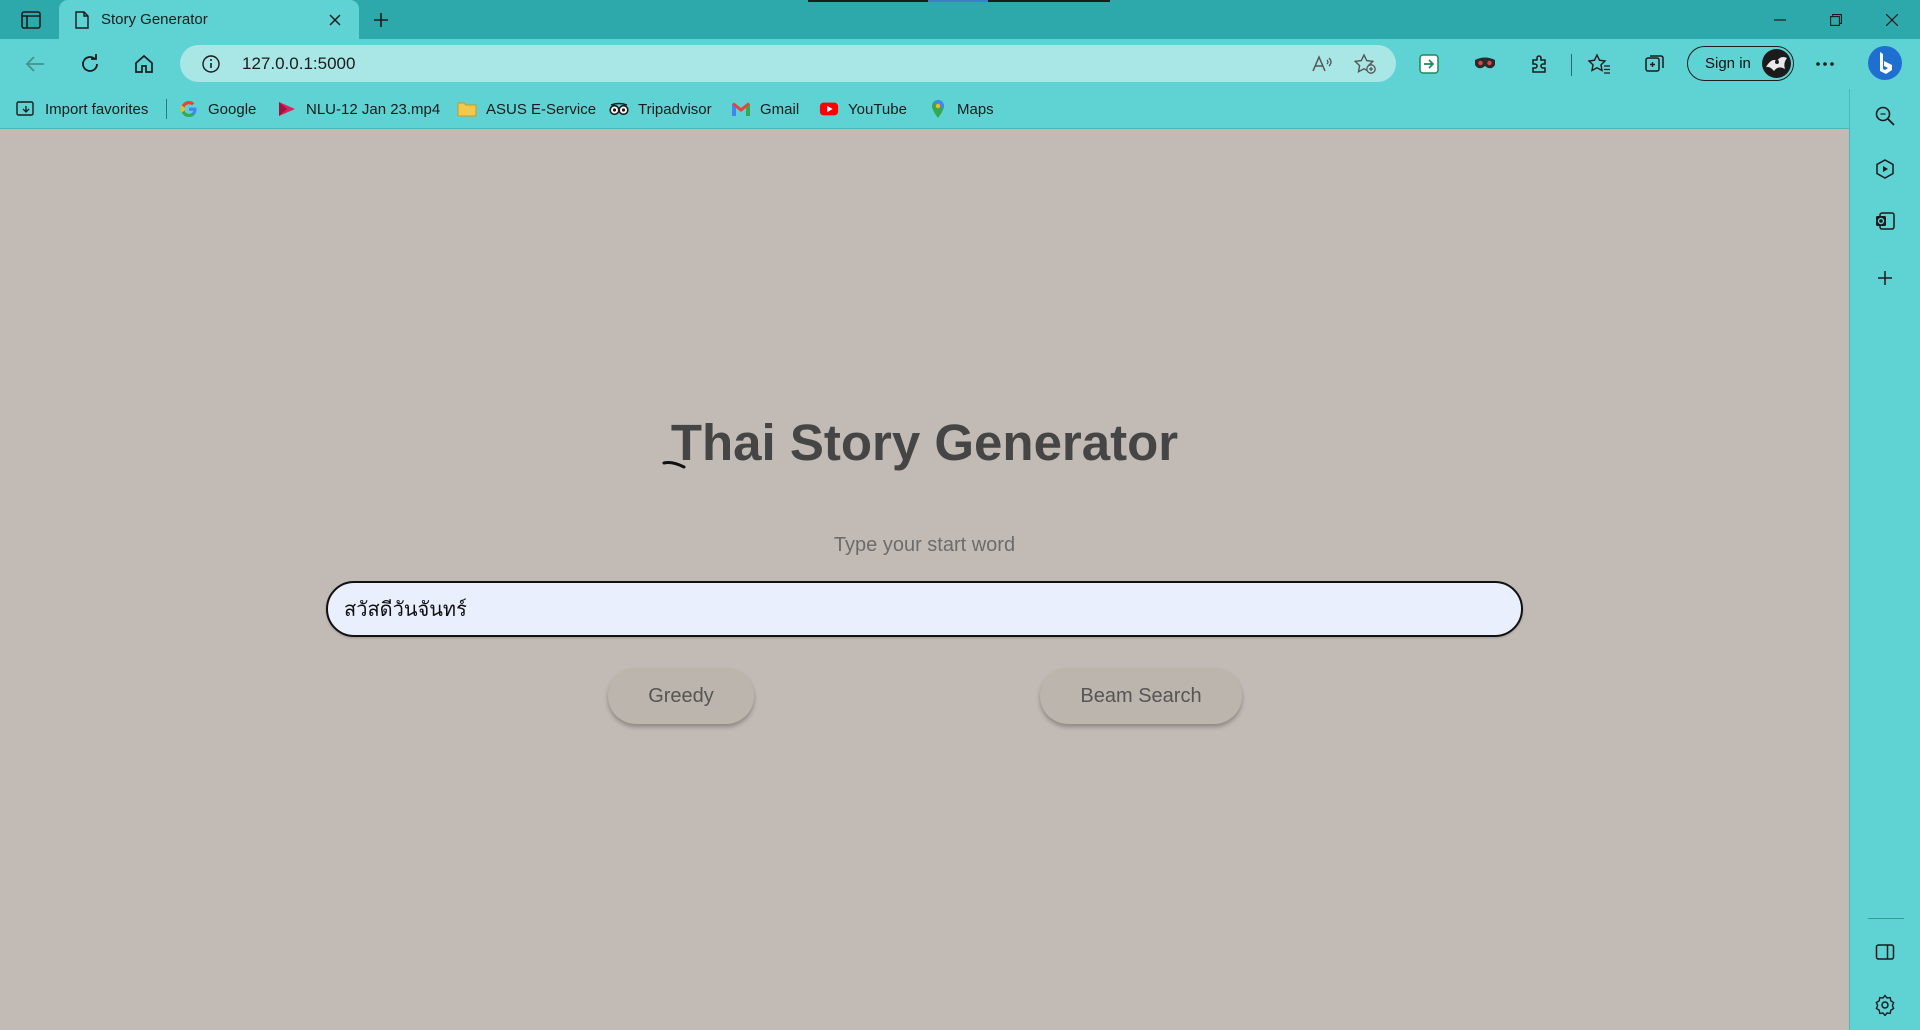 Image resolution: width=1920 pixels, height=1030 pixels. Describe the element at coordinates (287, 109) in the screenshot. I see `video-icon` at that location.